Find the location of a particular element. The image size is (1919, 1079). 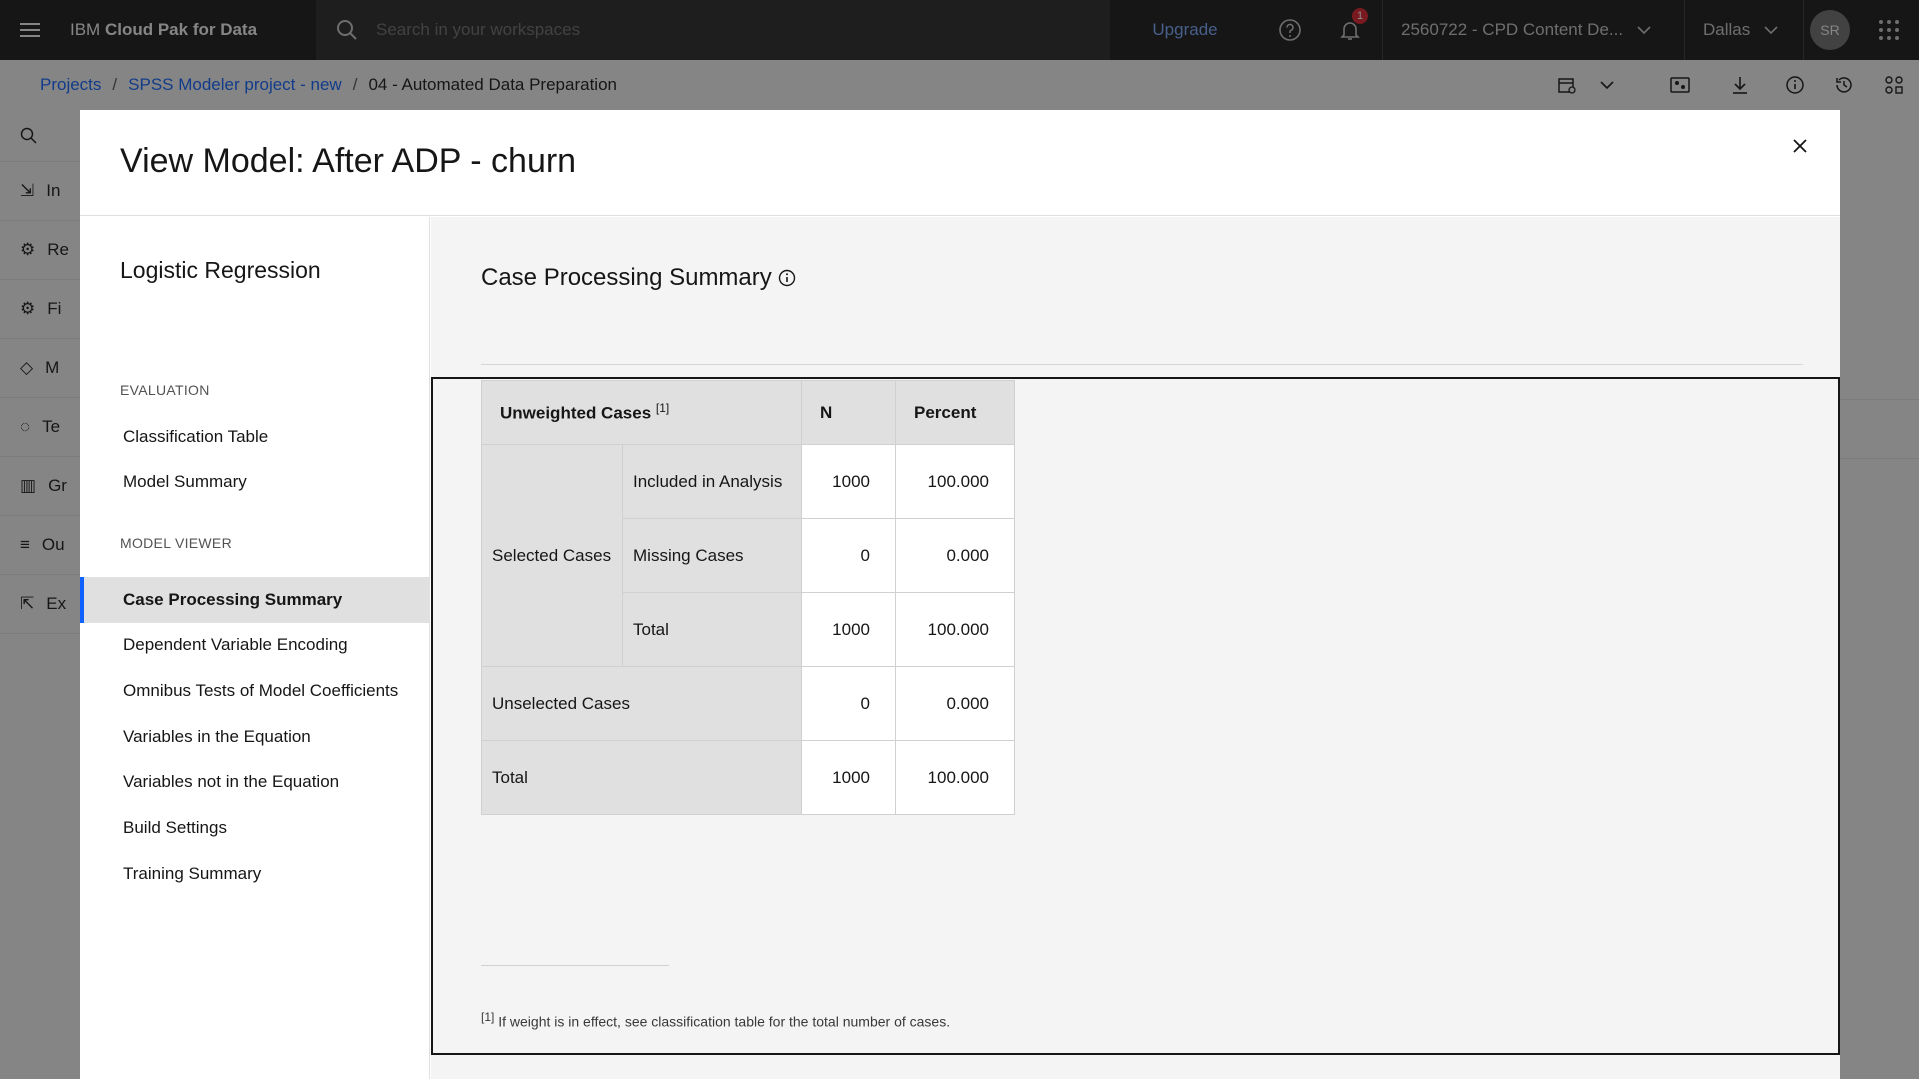

model-type-title: Logistic Regression is located at coordinates (220, 270).